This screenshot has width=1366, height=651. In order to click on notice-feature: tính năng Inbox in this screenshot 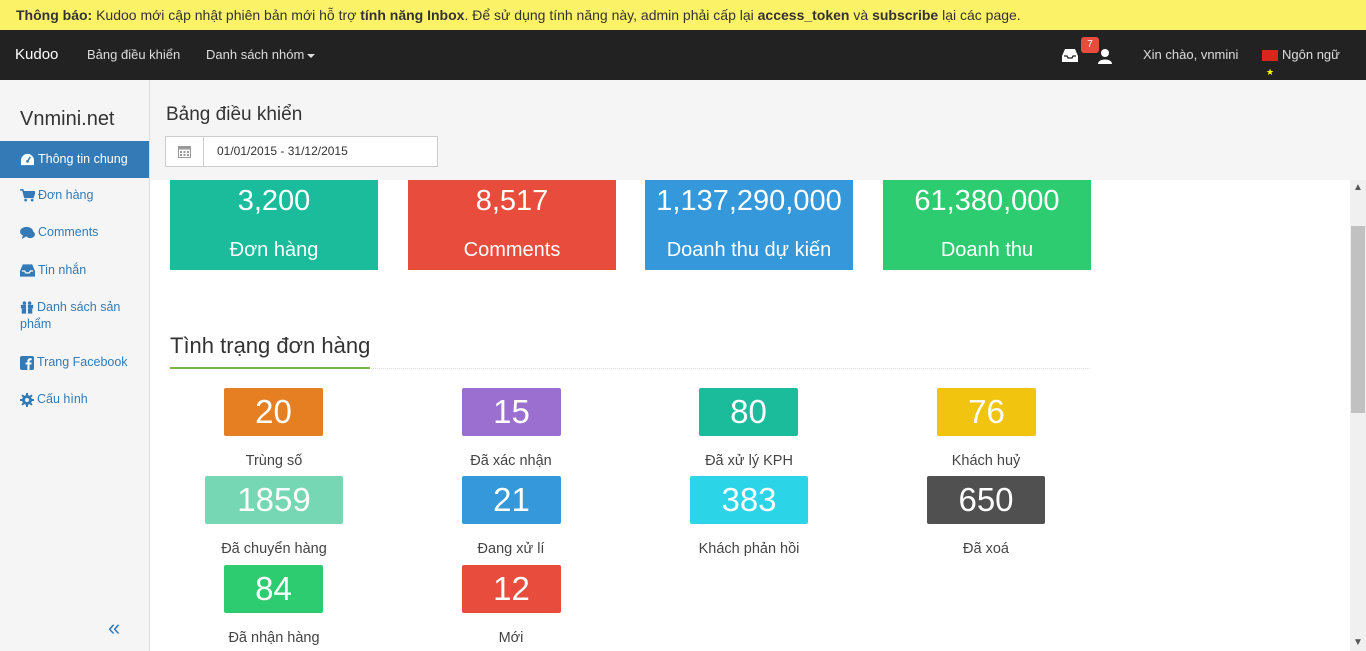, I will do `click(412, 15)`.